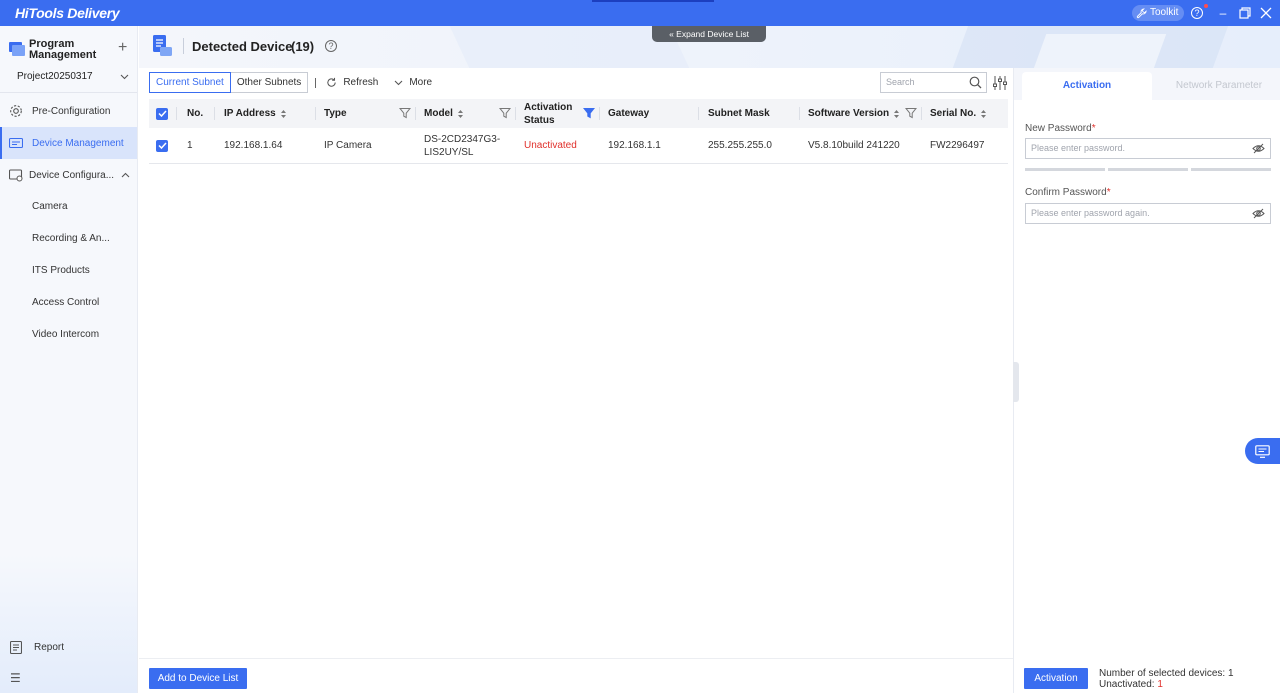  What do you see at coordinates (122, 48) in the screenshot?
I see `add-project-button: +` at bounding box center [122, 48].